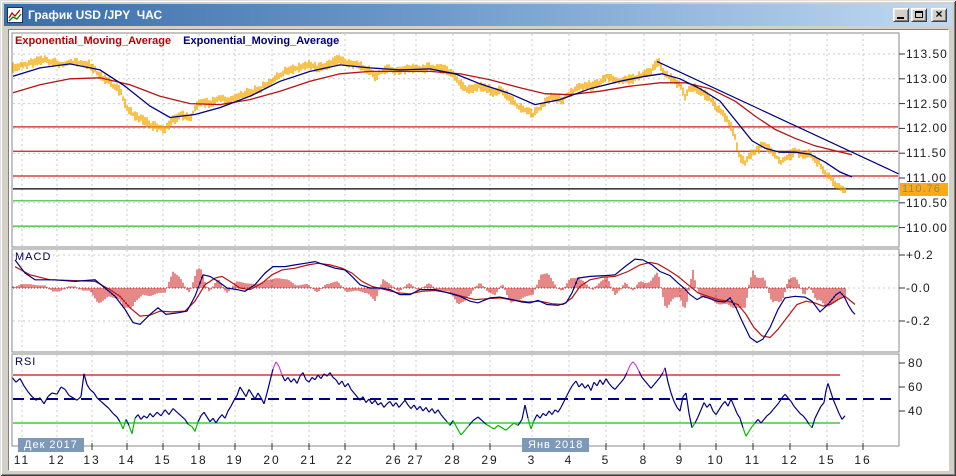 This screenshot has height=476, width=956. What do you see at coordinates (927, 54) in the screenshot?
I see `price-axis-label: 113.50` at bounding box center [927, 54].